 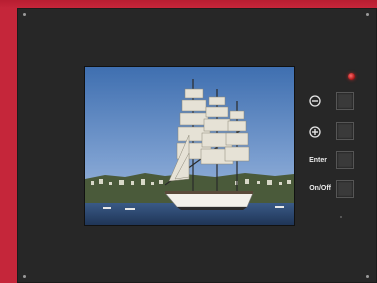 I want to click on onoff-button, so click(x=345, y=189).